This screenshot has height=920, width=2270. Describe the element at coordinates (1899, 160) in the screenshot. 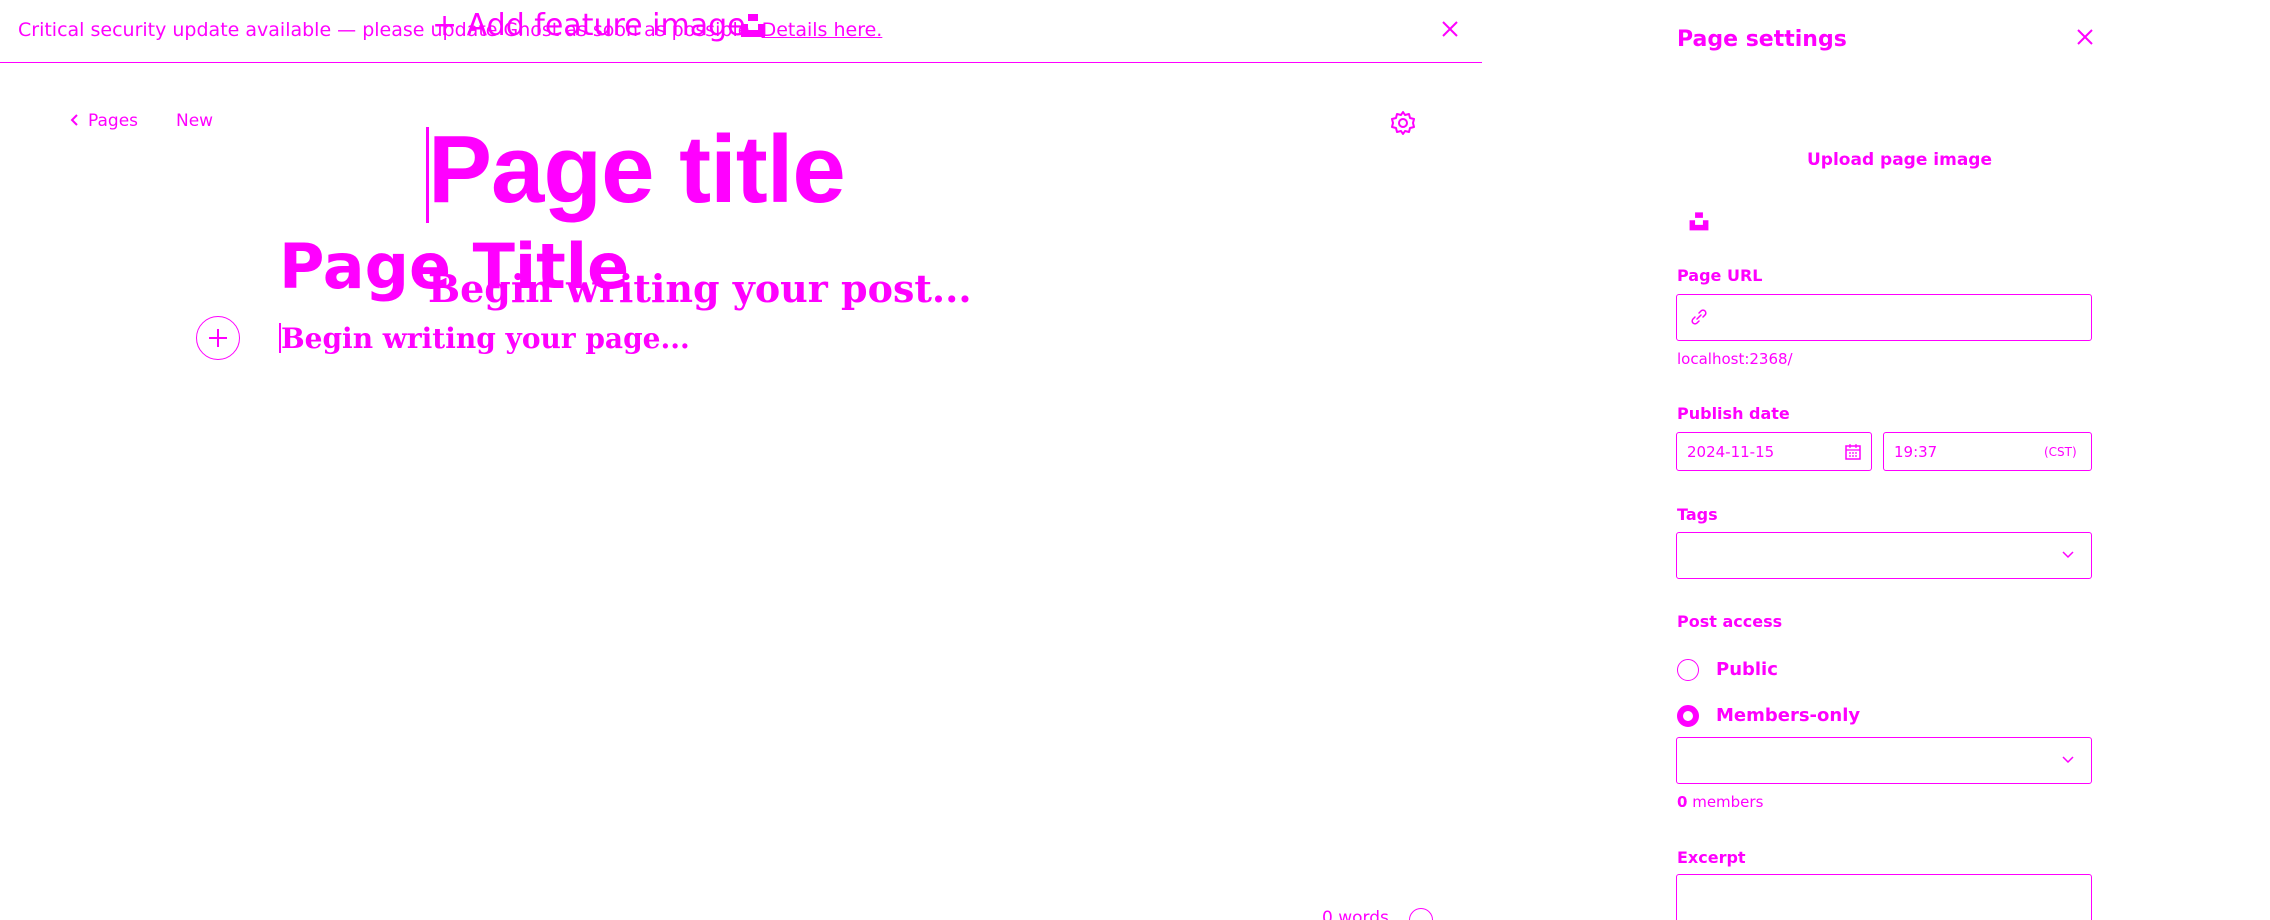

I see `upload-page-image-button: Upload page image` at that location.